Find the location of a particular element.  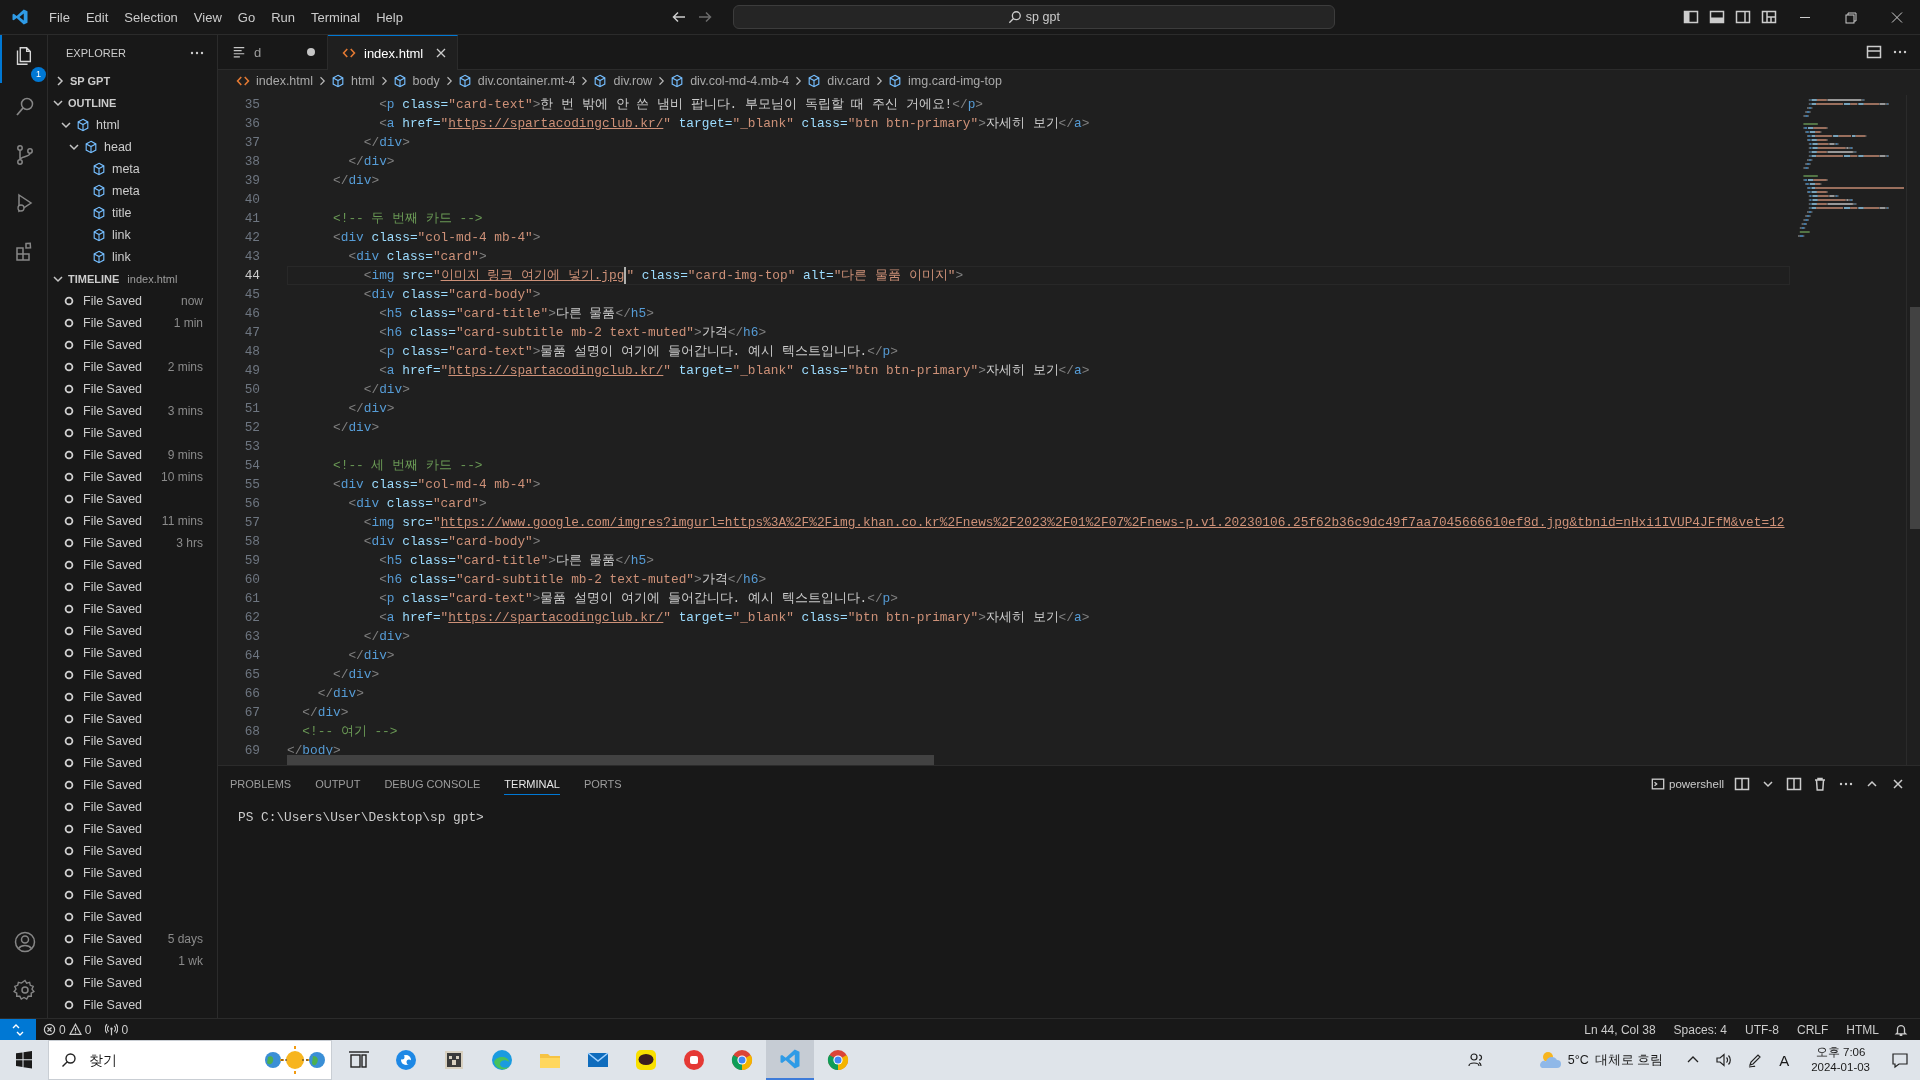

status-item: Ln 44, Col 38 is located at coordinates (1620, 1029).